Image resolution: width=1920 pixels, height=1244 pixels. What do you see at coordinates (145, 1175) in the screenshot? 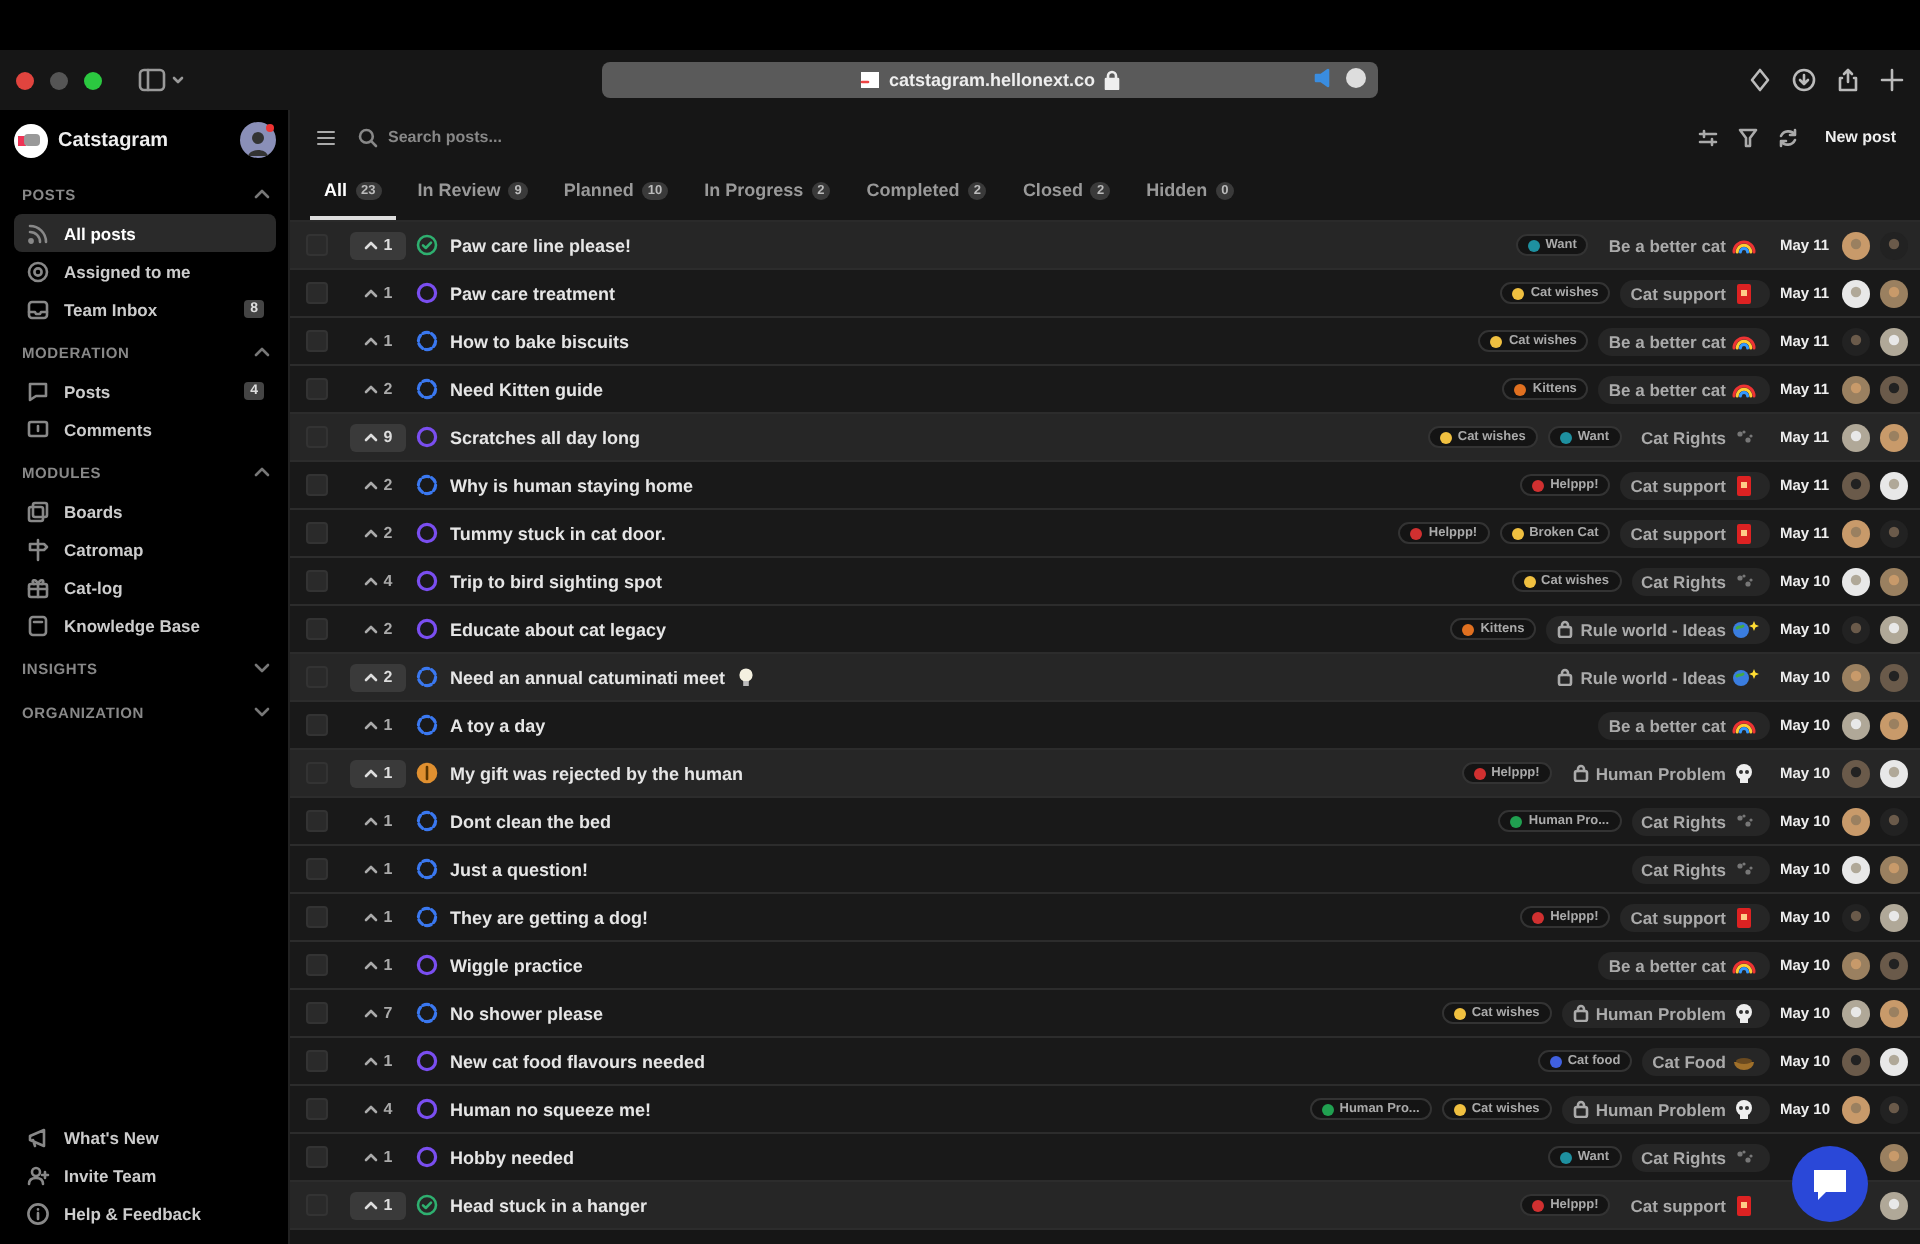
I see `nav-item: Invite Team` at bounding box center [145, 1175].